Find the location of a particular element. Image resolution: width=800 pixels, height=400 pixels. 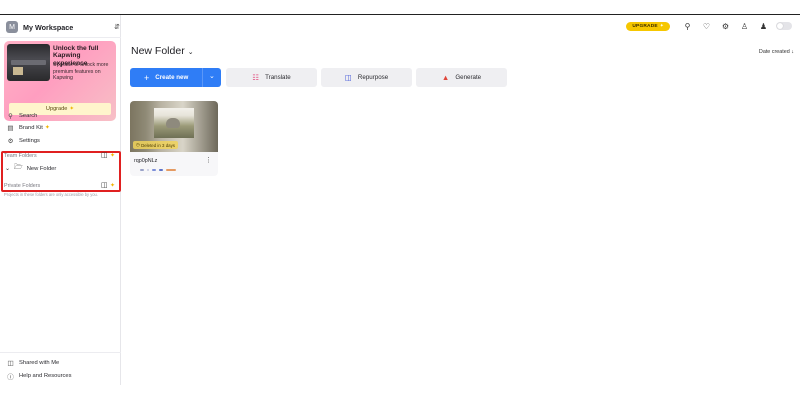

generate-label: Generate is located at coordinates (468, 77).